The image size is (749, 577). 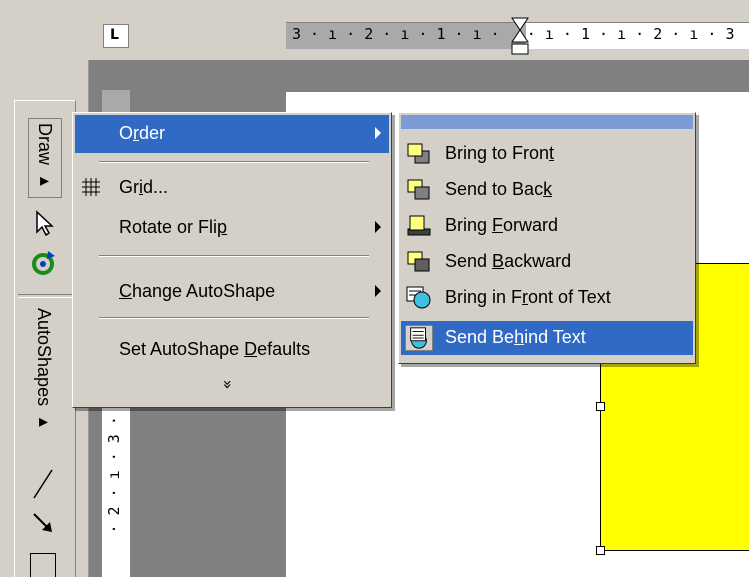 I want to click on submenu-item-label: Bring Forward, so click(x=502, y=225).